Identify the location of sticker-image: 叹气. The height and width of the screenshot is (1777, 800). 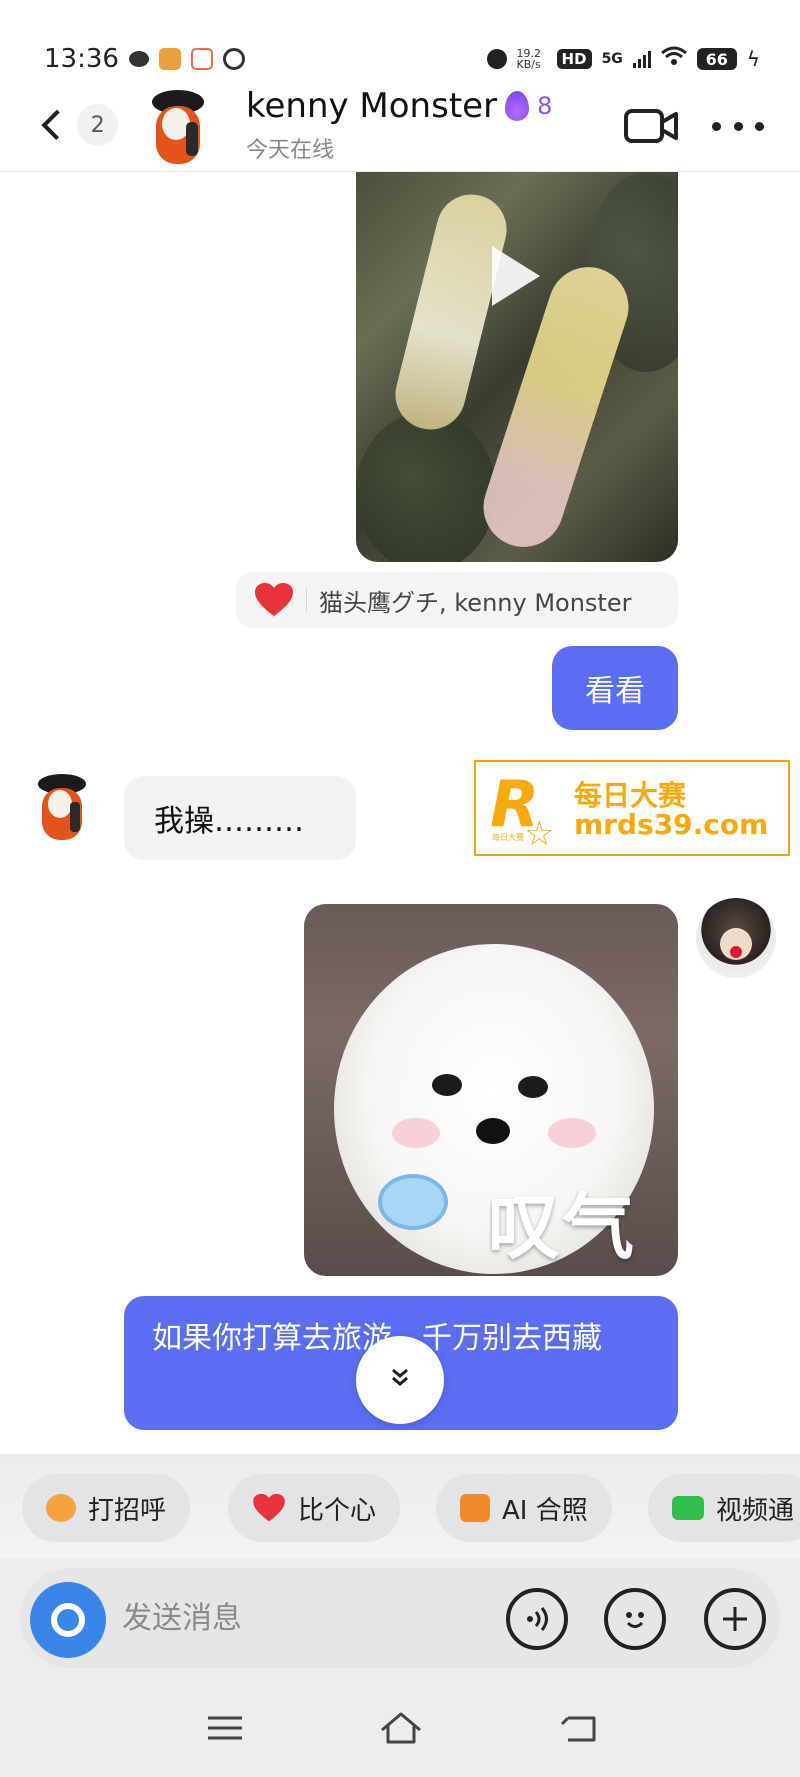
(491, 1090).